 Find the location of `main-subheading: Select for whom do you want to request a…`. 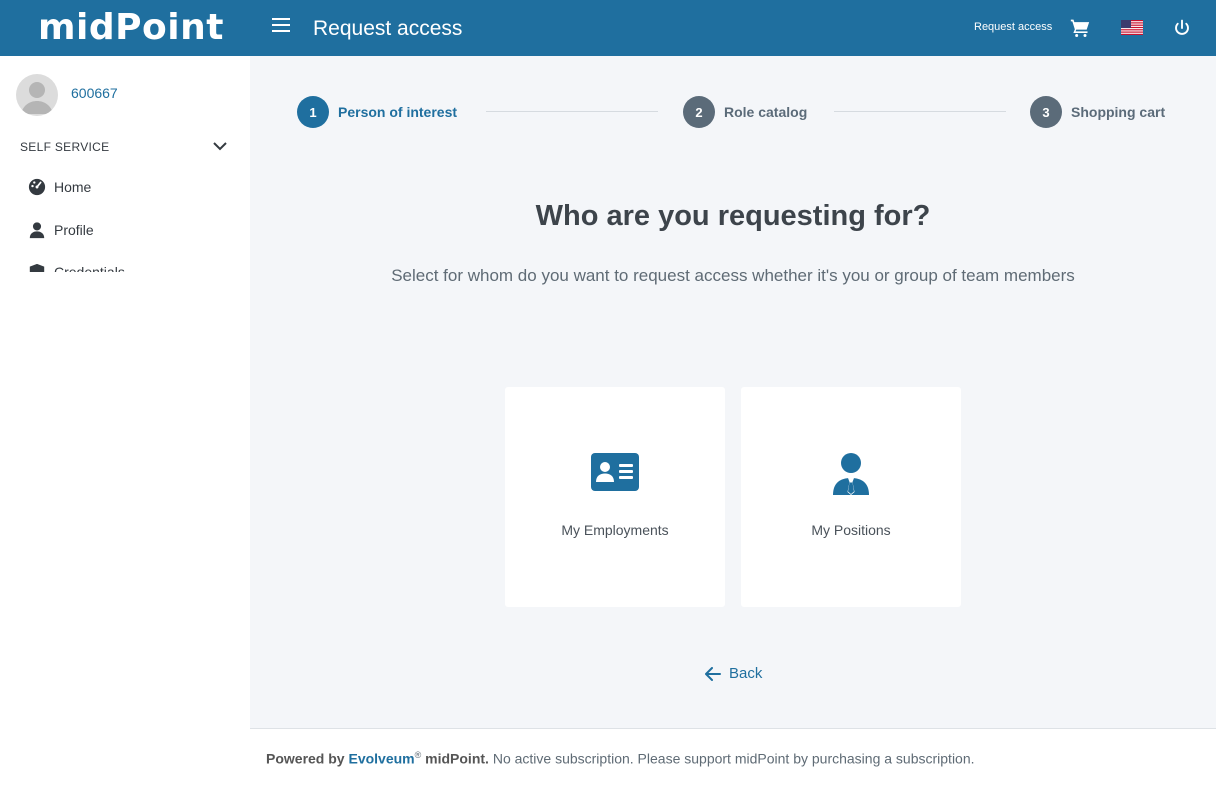

main-subheading: Select for whom do you want to request a… is located at coordinates (733, 275).